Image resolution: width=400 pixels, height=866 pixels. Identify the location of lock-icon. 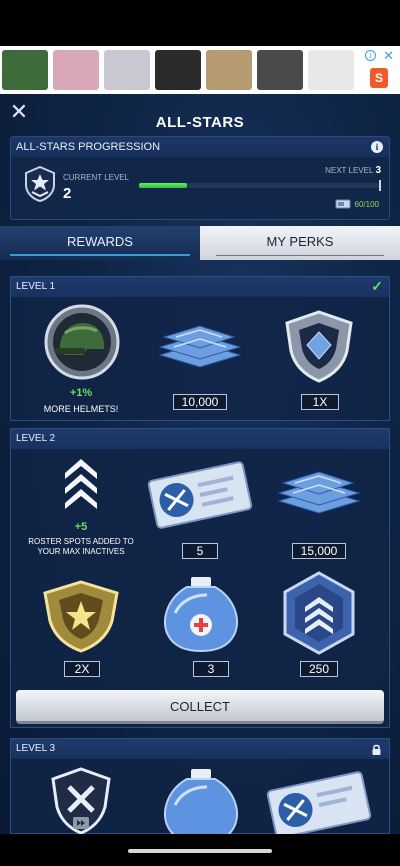
(376, 749).